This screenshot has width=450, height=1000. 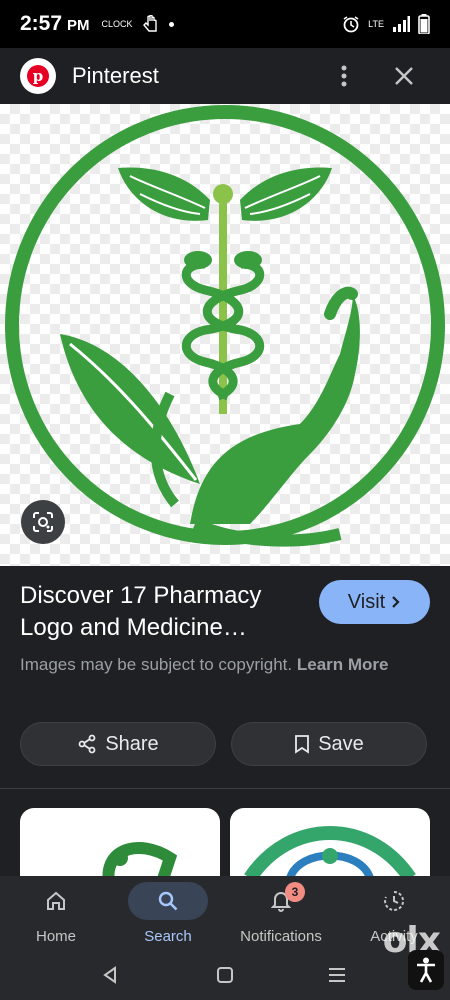 What do you see at coordinates (343, 664) in the screenshot?
I see `learn-more-link: Learn More` at bounding box center [343, 664].